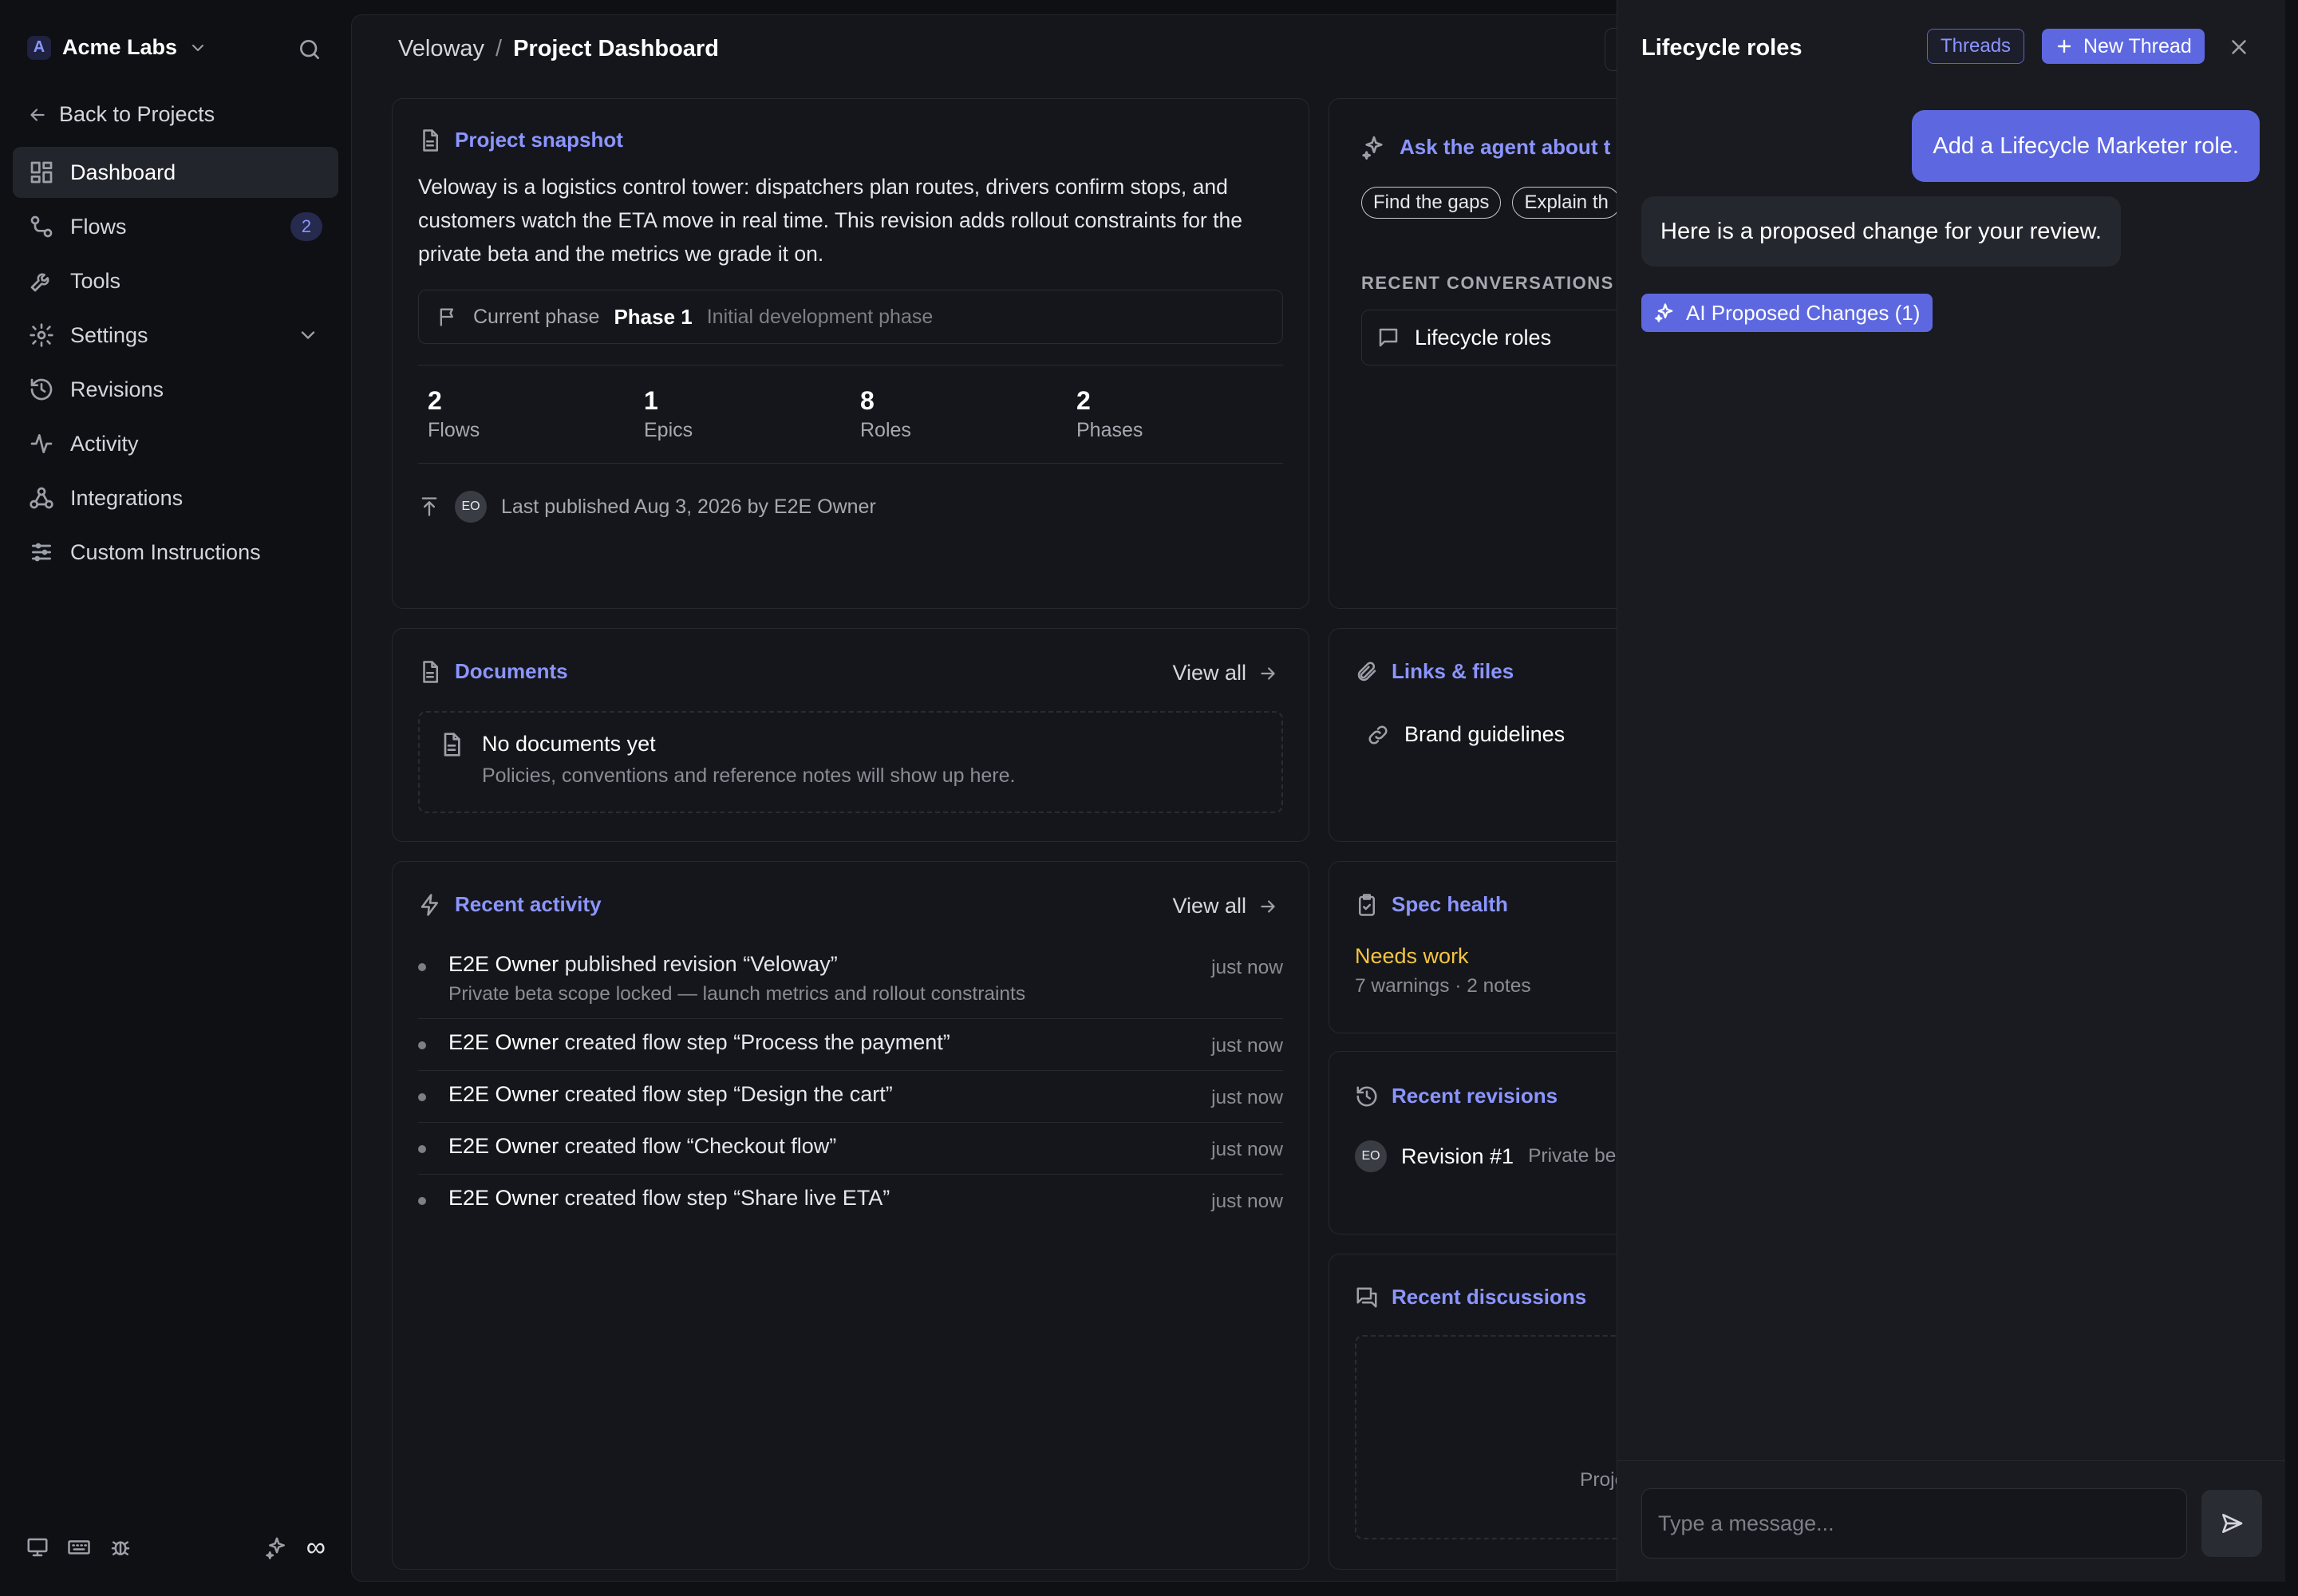 This screenshot has width=2298, height=1596. Describe the element at coordinates (38, 1547) in the screenshot. I see `monitor-icon` at that location.